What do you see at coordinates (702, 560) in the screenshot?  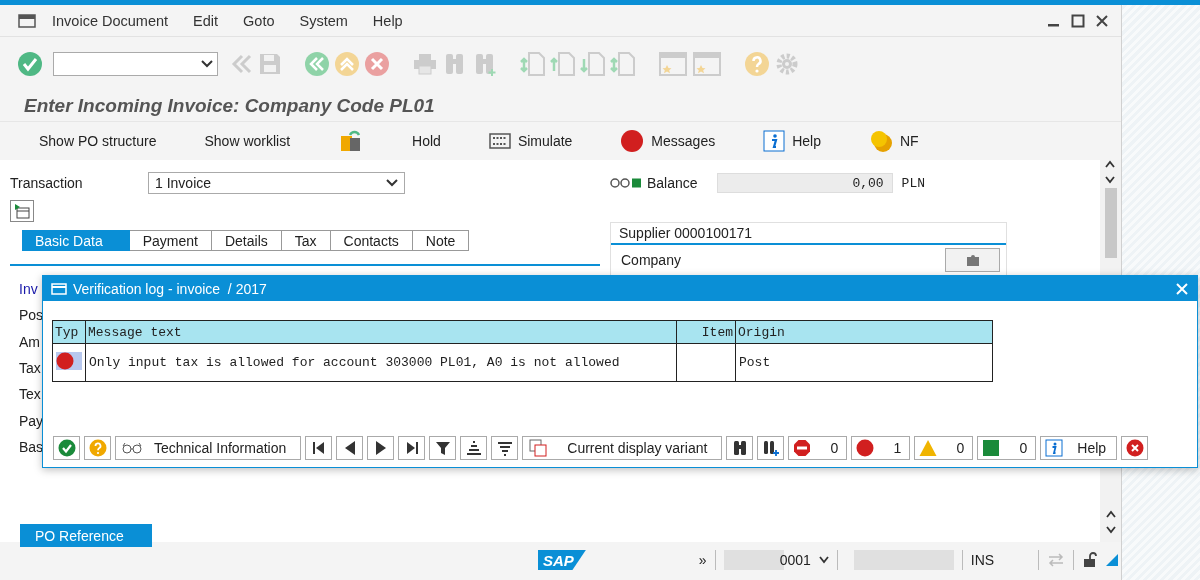 I see `expand-arrows: »` at bounding box center [702, 560].